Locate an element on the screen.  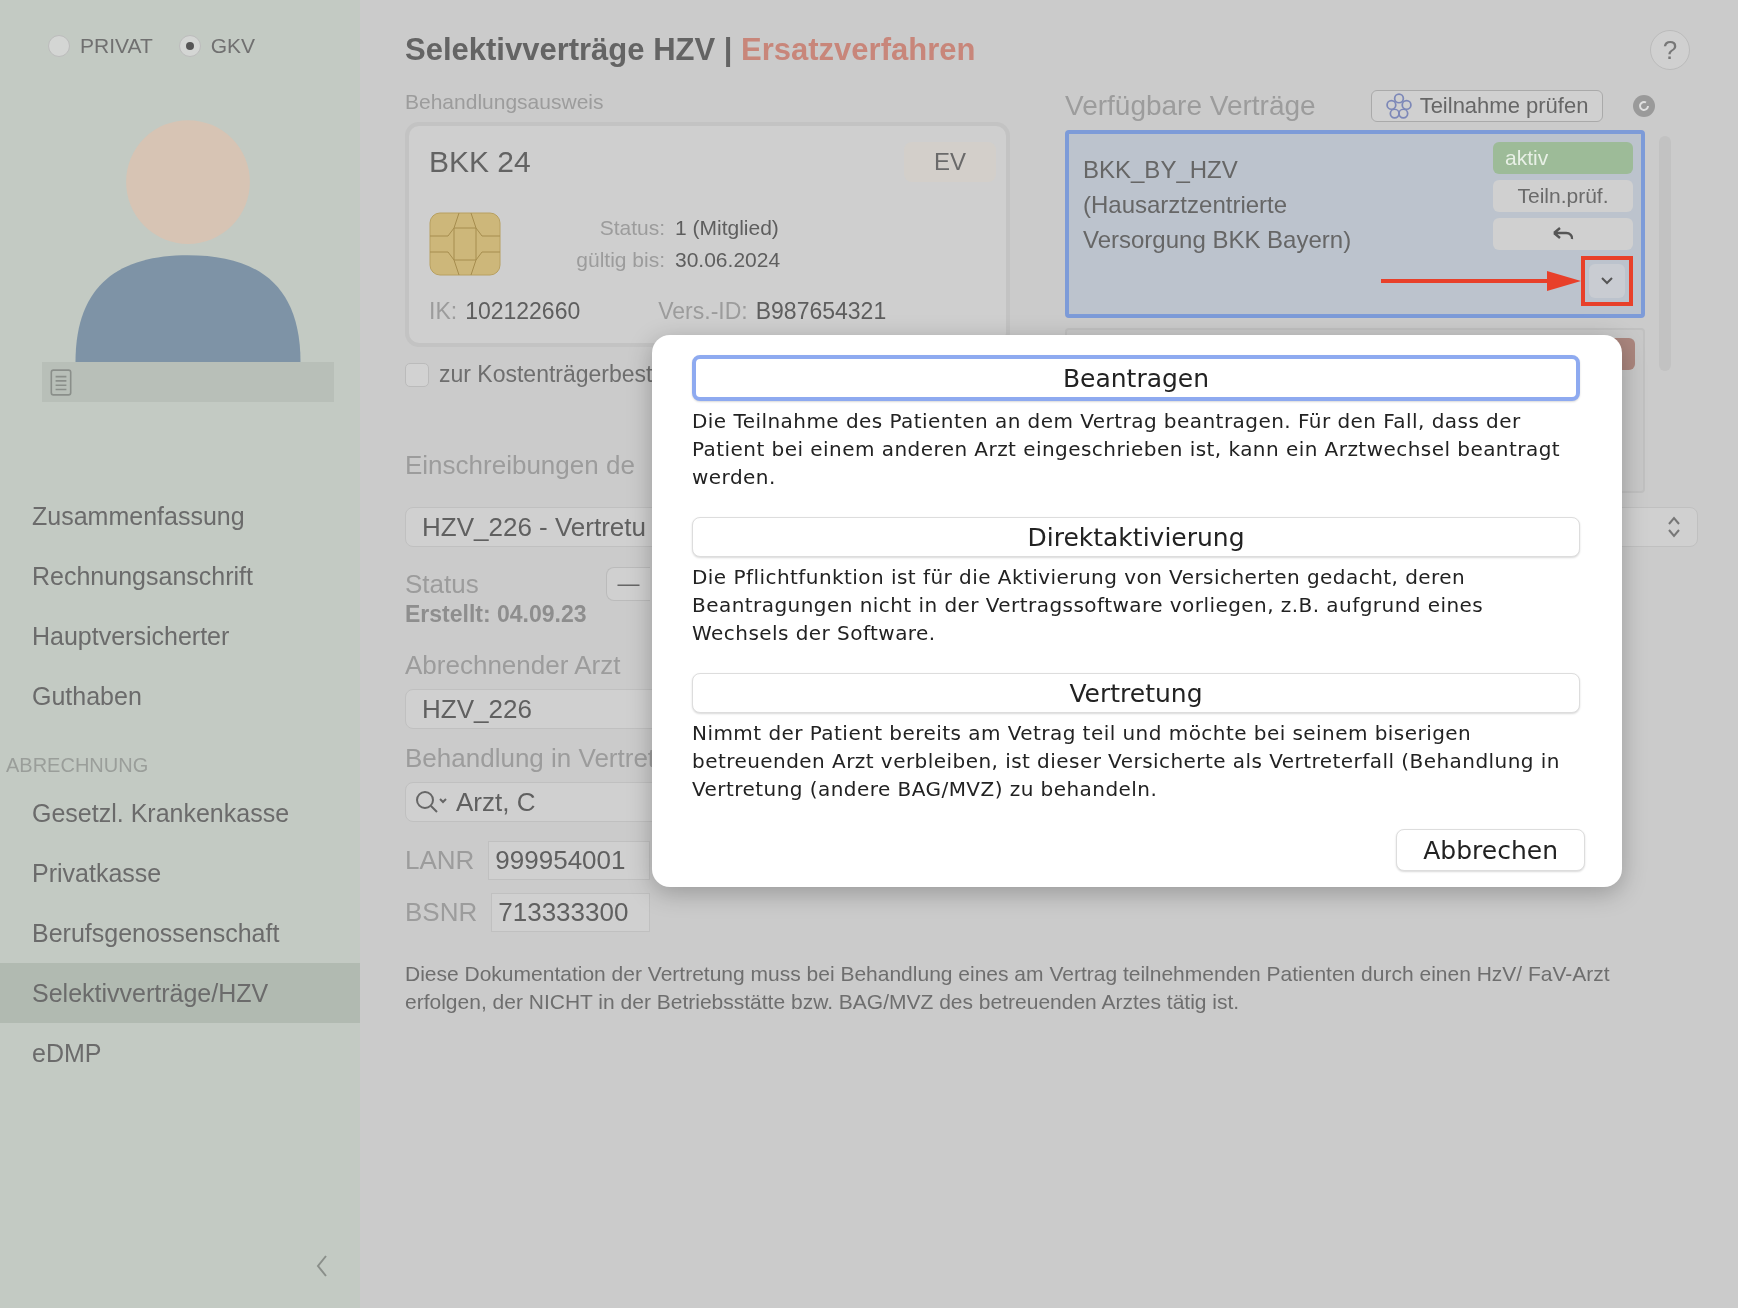
sidebar-item: eDMP is located at coordinates (180, 1053).